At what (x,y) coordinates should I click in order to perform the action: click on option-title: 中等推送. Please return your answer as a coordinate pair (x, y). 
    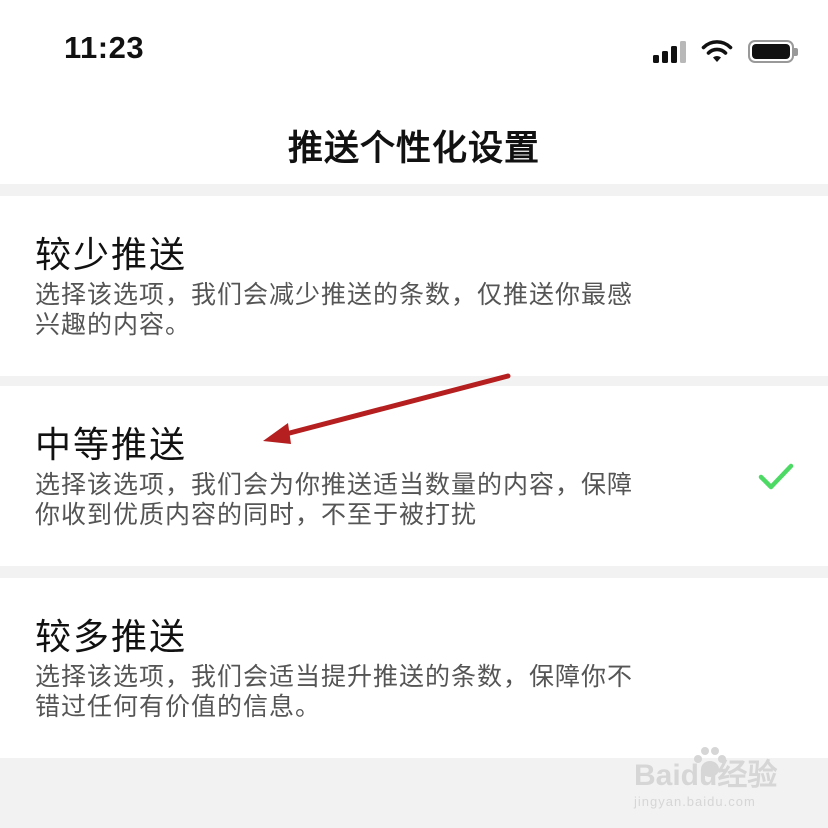
    Looking at the image, I should click on (111, 445).